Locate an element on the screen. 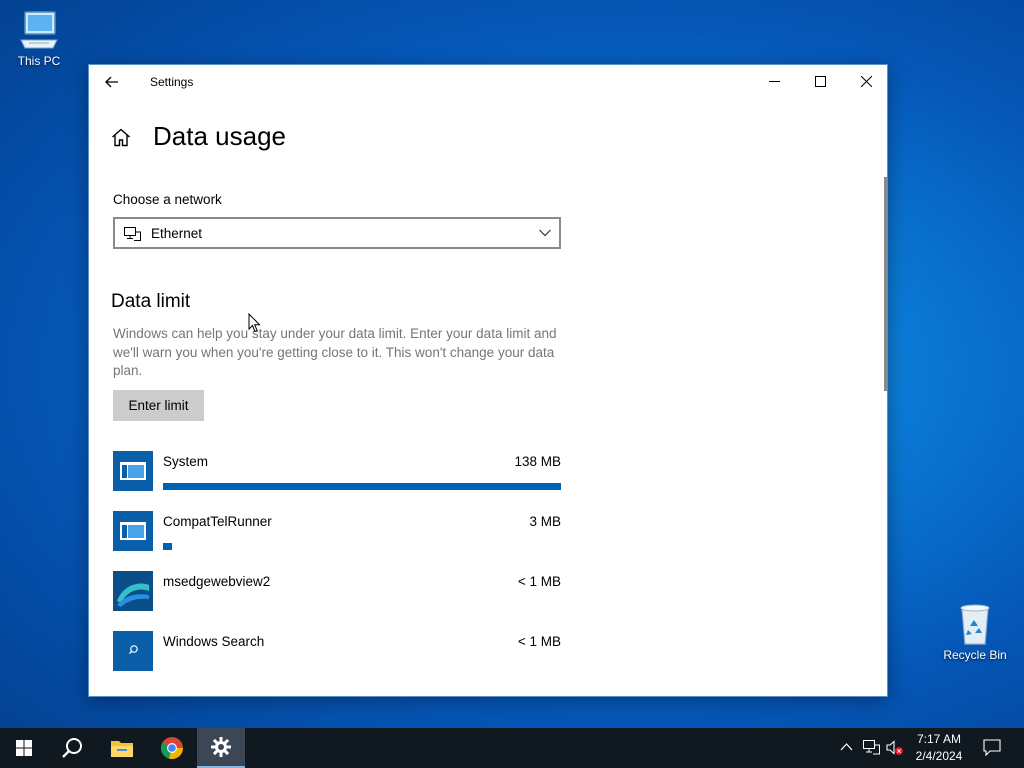 This screenshot has width=1024, height=768. arrow-left-icon is located at coordinates (111, 82).